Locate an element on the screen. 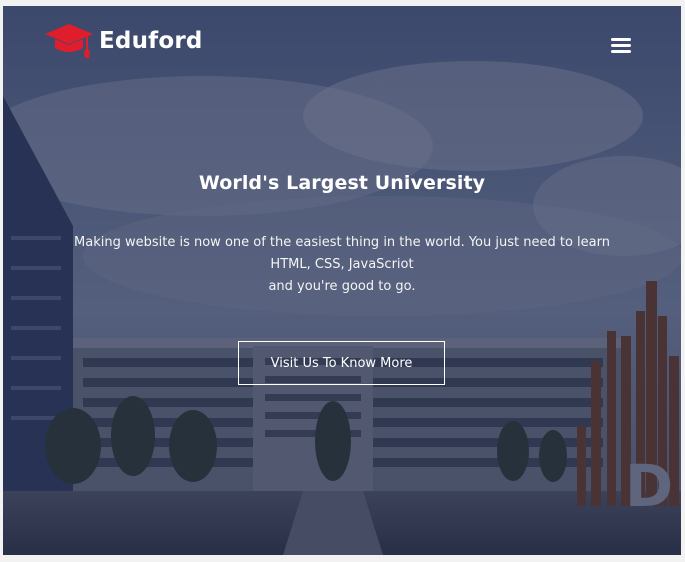 The width and height of the screenshot is (685, 562). hamburger-menu-icon is located at coordinates (621, 47).